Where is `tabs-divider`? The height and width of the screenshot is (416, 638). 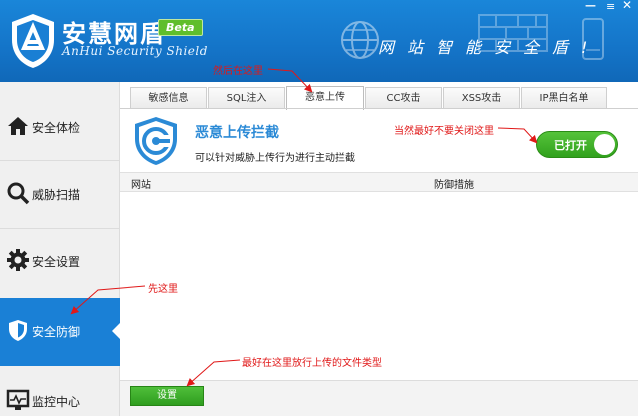
tabs-divider is located at coordinates (379, 108).